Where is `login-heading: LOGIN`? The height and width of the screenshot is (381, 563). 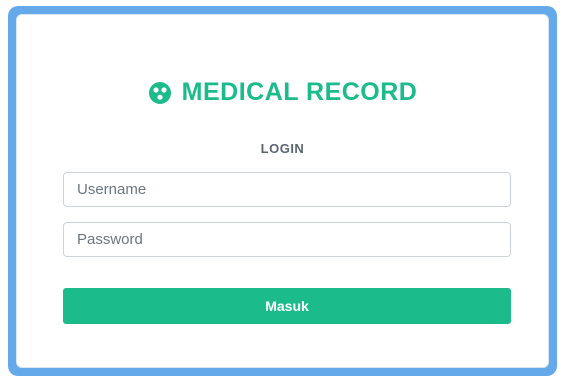 login-heading: LOGIN is located at coordinates (282, 148).